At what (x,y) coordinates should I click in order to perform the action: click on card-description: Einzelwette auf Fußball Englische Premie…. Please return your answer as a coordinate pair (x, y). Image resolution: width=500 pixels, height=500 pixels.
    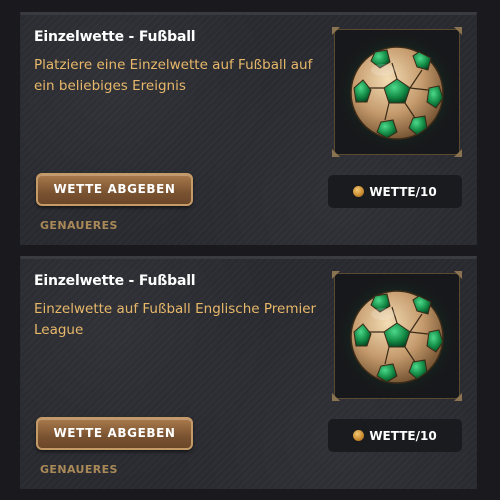
    Looking at the image, I should click on (175, 319).